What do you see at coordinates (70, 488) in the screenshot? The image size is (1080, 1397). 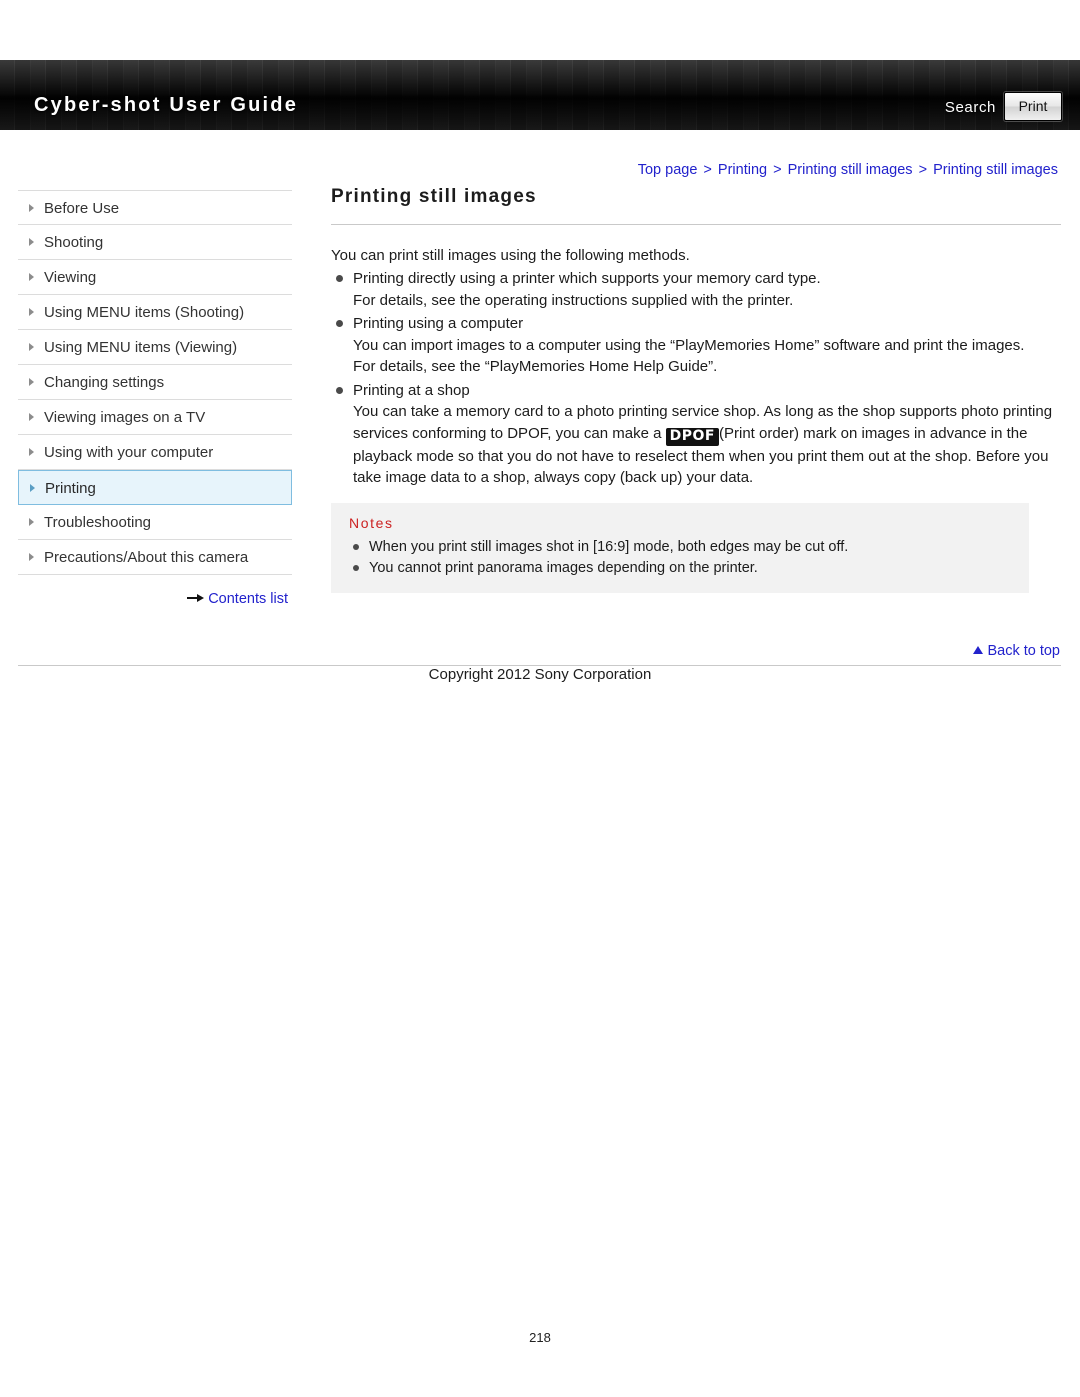 I see `sidebar-item-label: Printing` at bounding box center [70, 488].